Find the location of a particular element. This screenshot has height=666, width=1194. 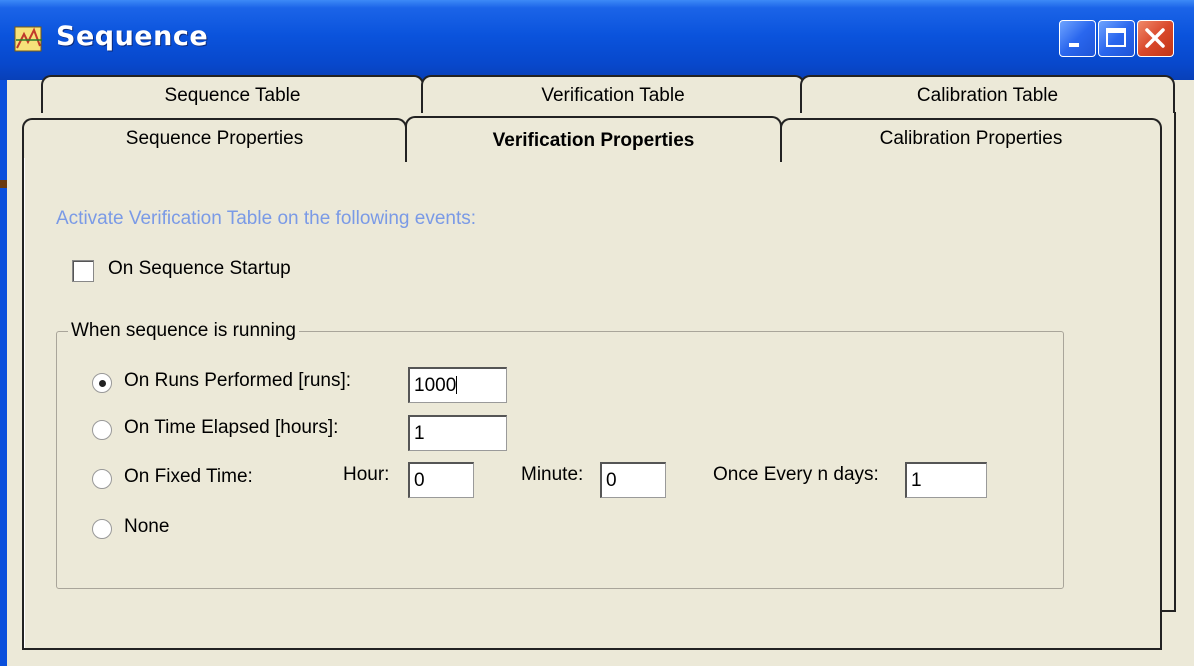

close-button is located at coordinates (1155, 38).